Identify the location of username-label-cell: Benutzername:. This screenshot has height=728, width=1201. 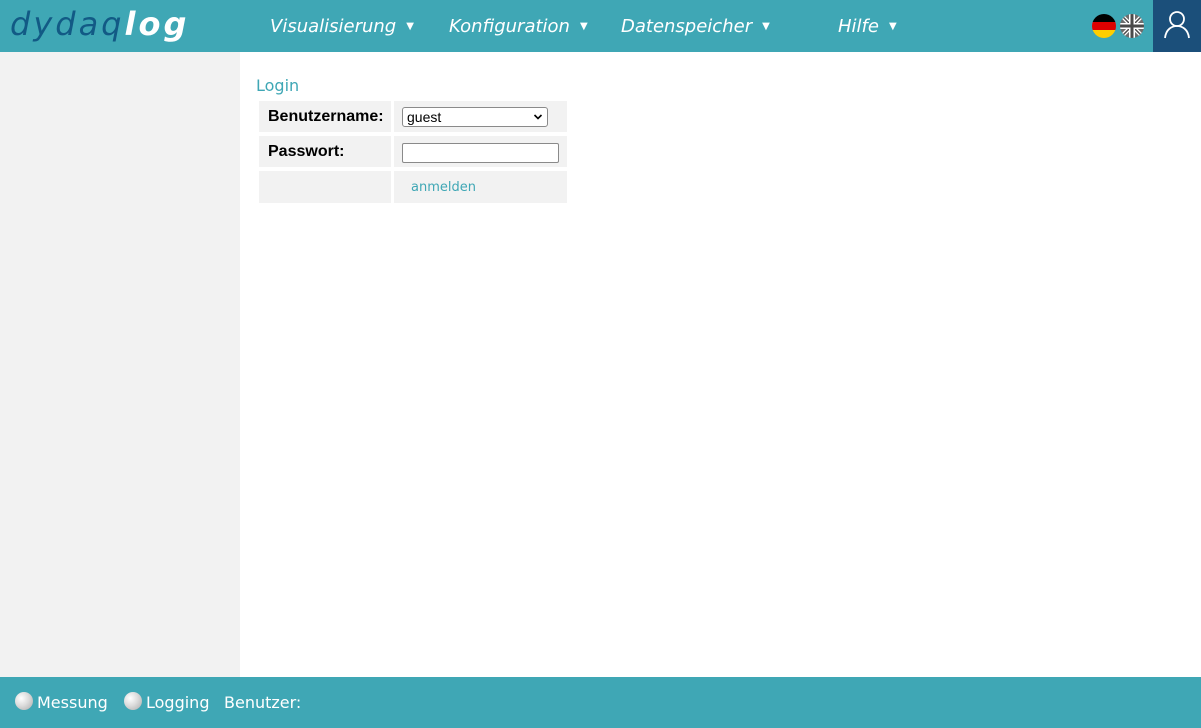
(325, 116).